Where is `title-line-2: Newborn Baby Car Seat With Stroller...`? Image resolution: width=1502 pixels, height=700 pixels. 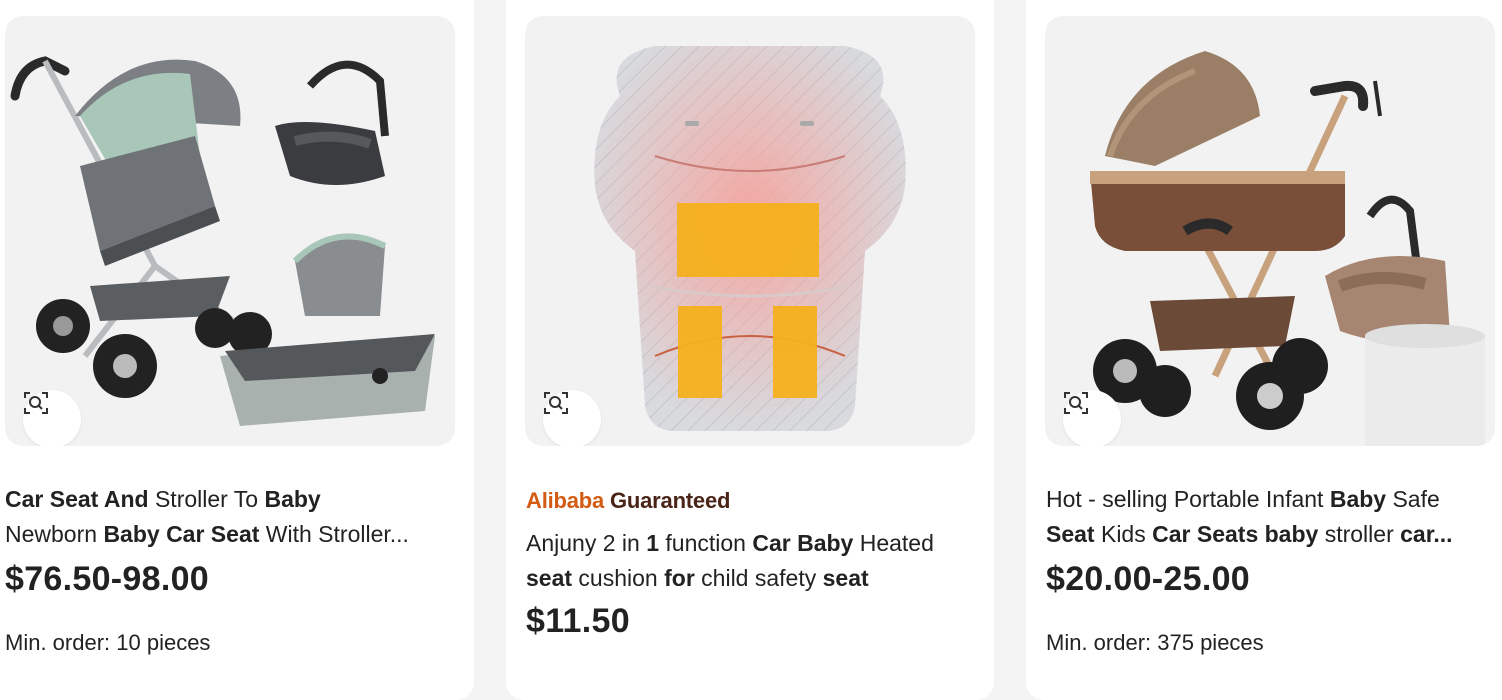 title-line-2: Newborn Baby Car Seat With Stroller... is located at coordinates (207, 534).